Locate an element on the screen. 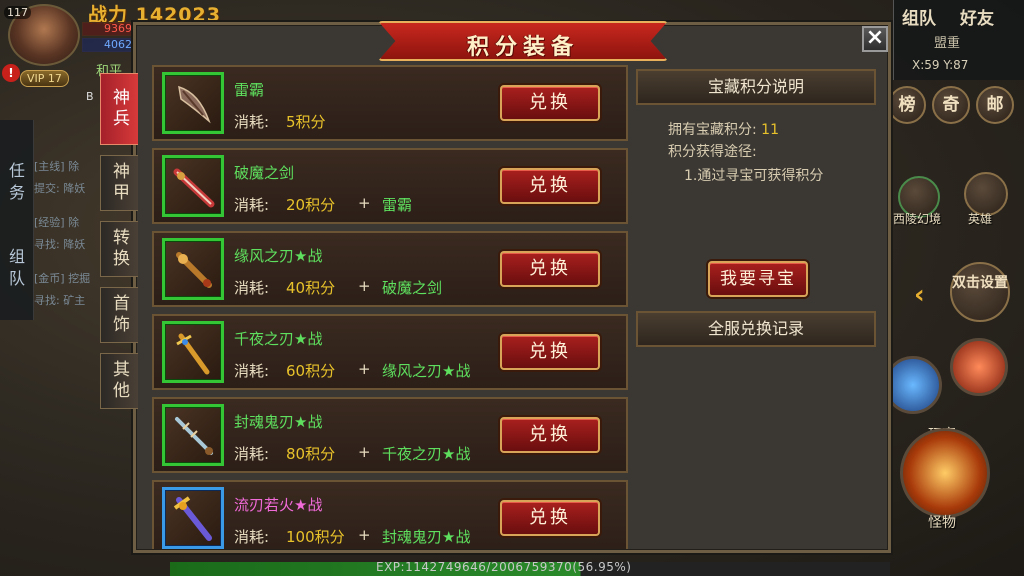 This screenshot has width=1024, height=576. chevron-left-icon: ‹ is located at coordinates (919, 295).